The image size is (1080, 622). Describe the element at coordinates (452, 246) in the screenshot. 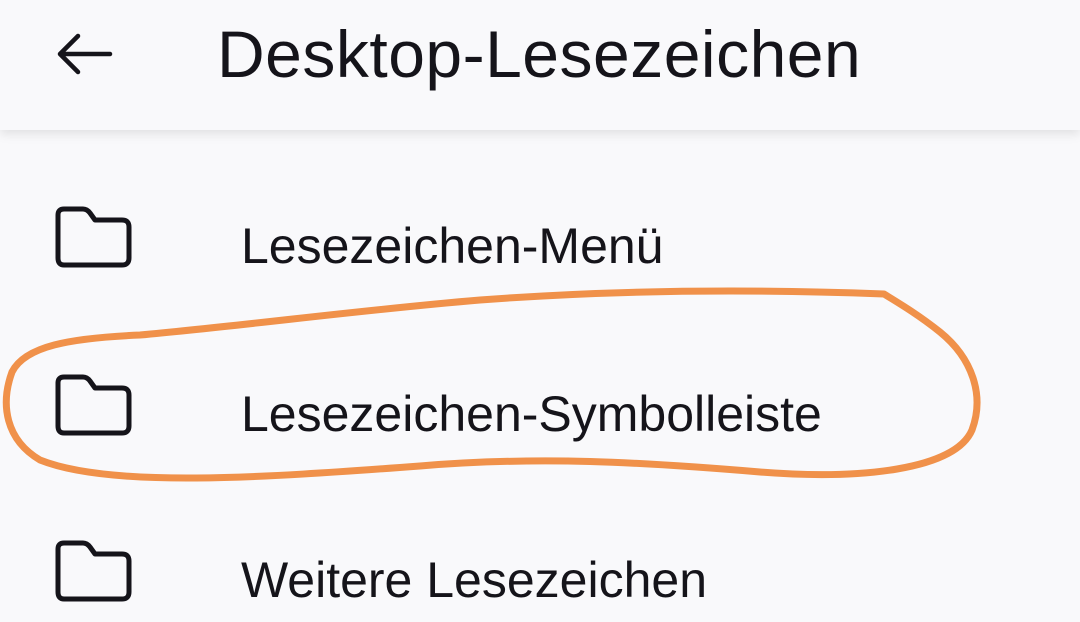

I see `folder-label: Lesezeichen-Menü` at that location.